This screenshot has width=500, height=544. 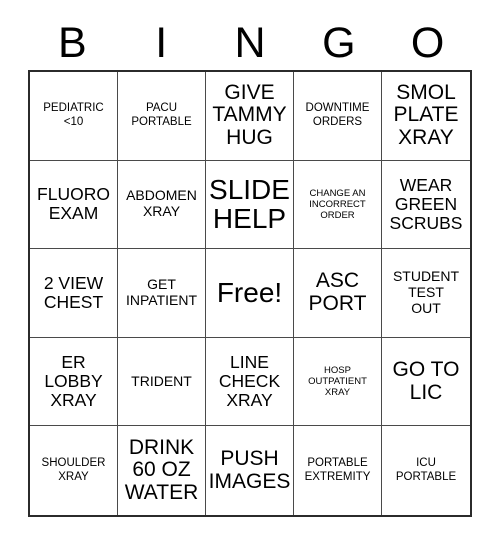 I want to click on bingo-cell-label: TRIDENT, so click(x=161, y=380).